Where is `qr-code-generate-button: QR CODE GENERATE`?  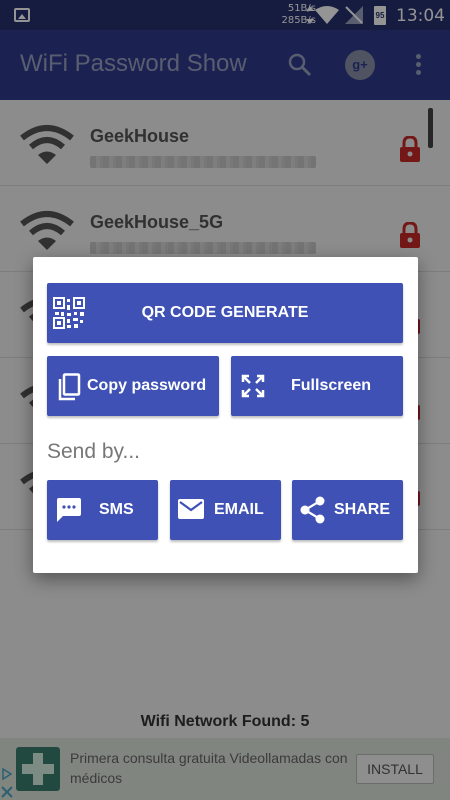
qr-code-generate-button: QR CODE GENERATE is located at coordinates (225, 313).